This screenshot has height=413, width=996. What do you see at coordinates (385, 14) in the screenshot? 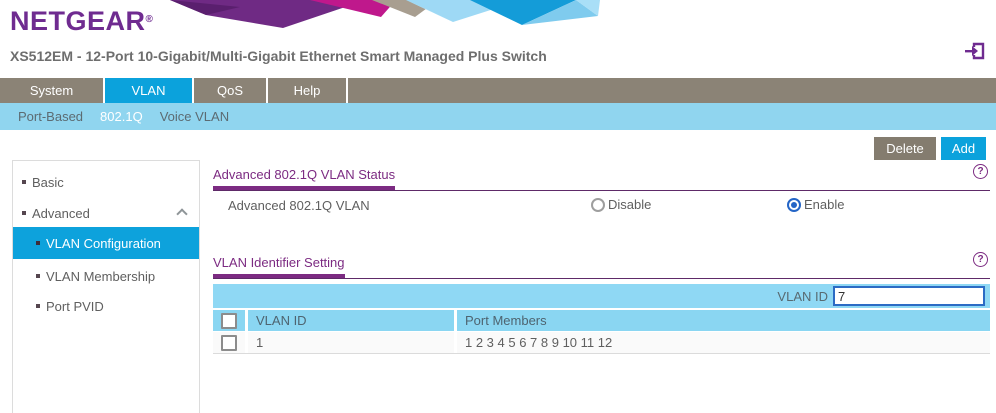
I see `banner-art` at bounding box center [385, 14].